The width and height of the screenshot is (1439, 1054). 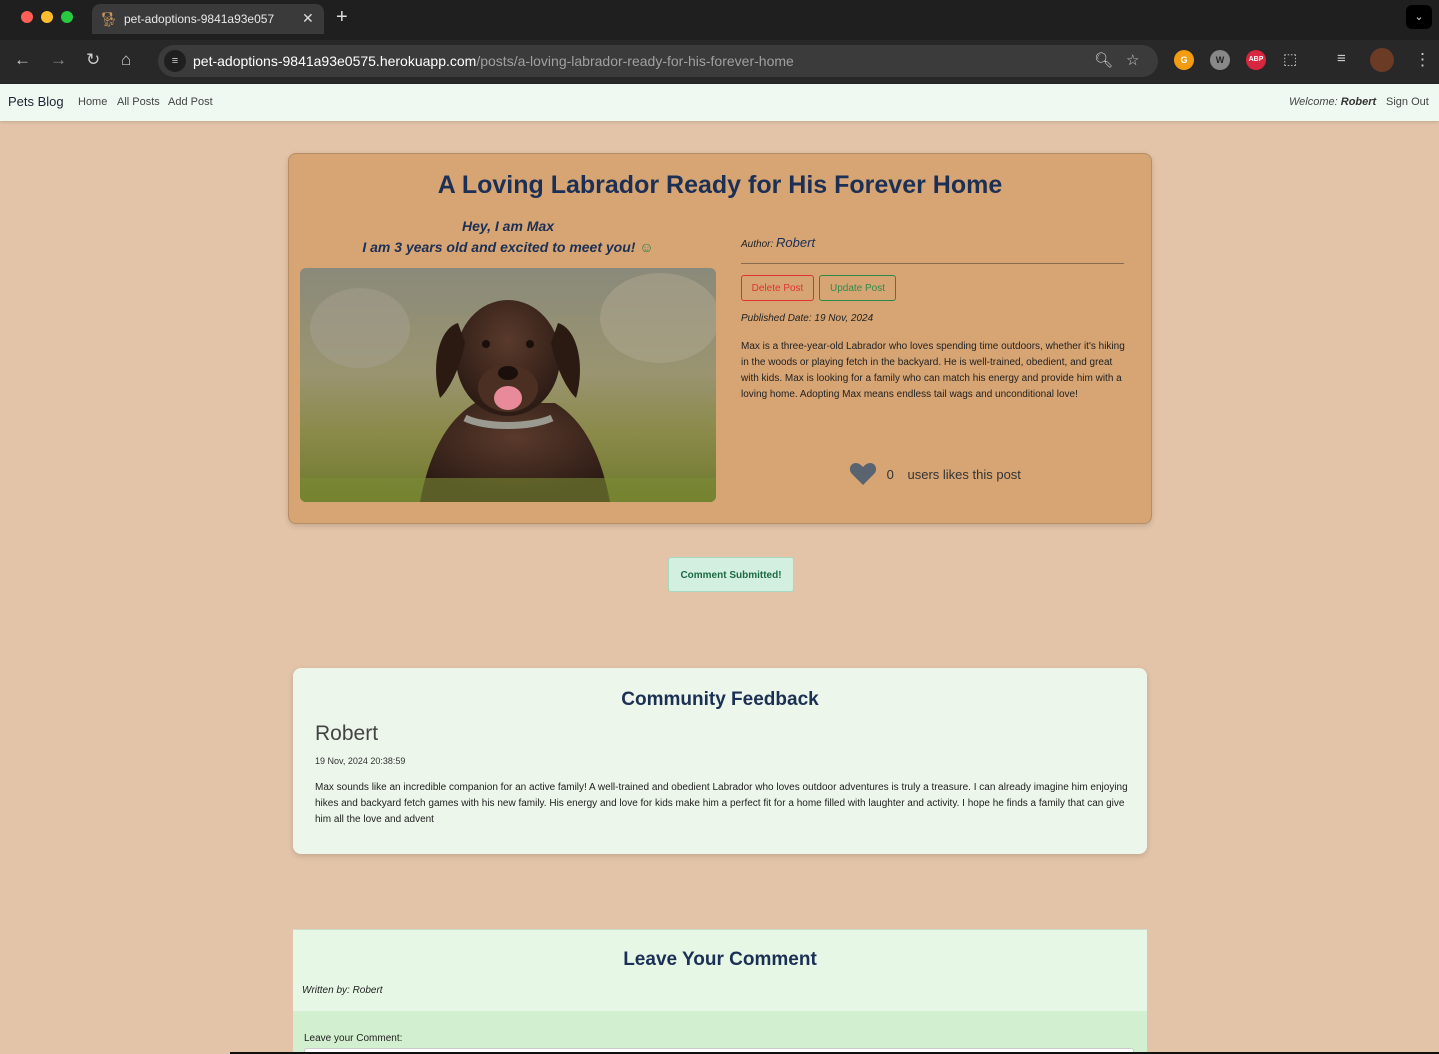 I want to click on intro-line-1: Hey, I am Max, so click(x=508, y=226).